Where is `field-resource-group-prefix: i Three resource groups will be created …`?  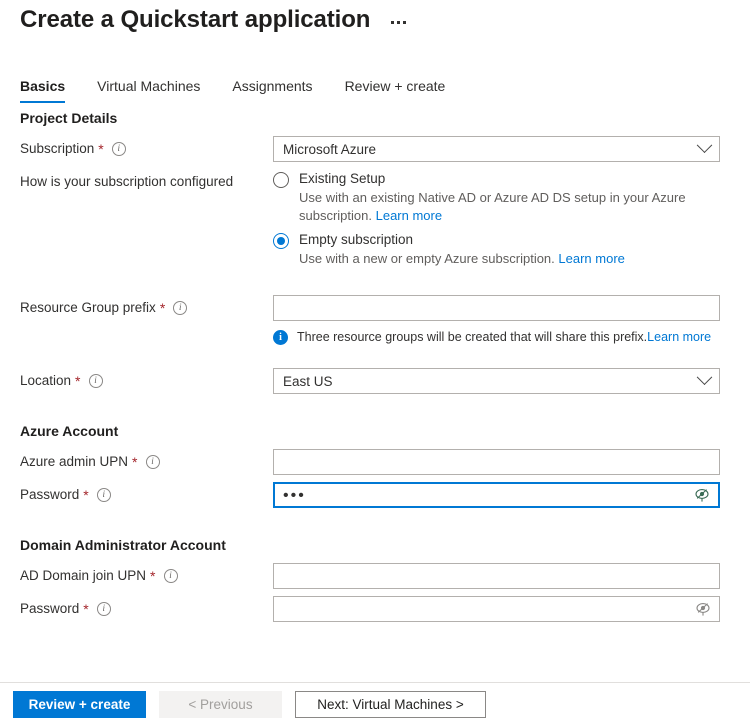
field-resource-group-prefix: i Three resource groups will be created … is located at coordinates (511, 321).